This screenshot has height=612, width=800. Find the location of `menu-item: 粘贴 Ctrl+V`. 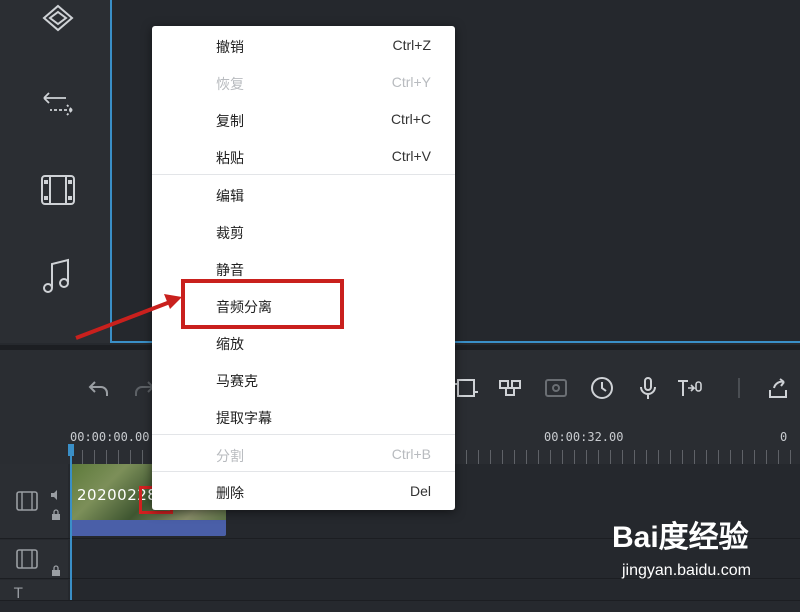

menu-item: 粘贴 Ctrl+V is located at coordinates (303, 157).